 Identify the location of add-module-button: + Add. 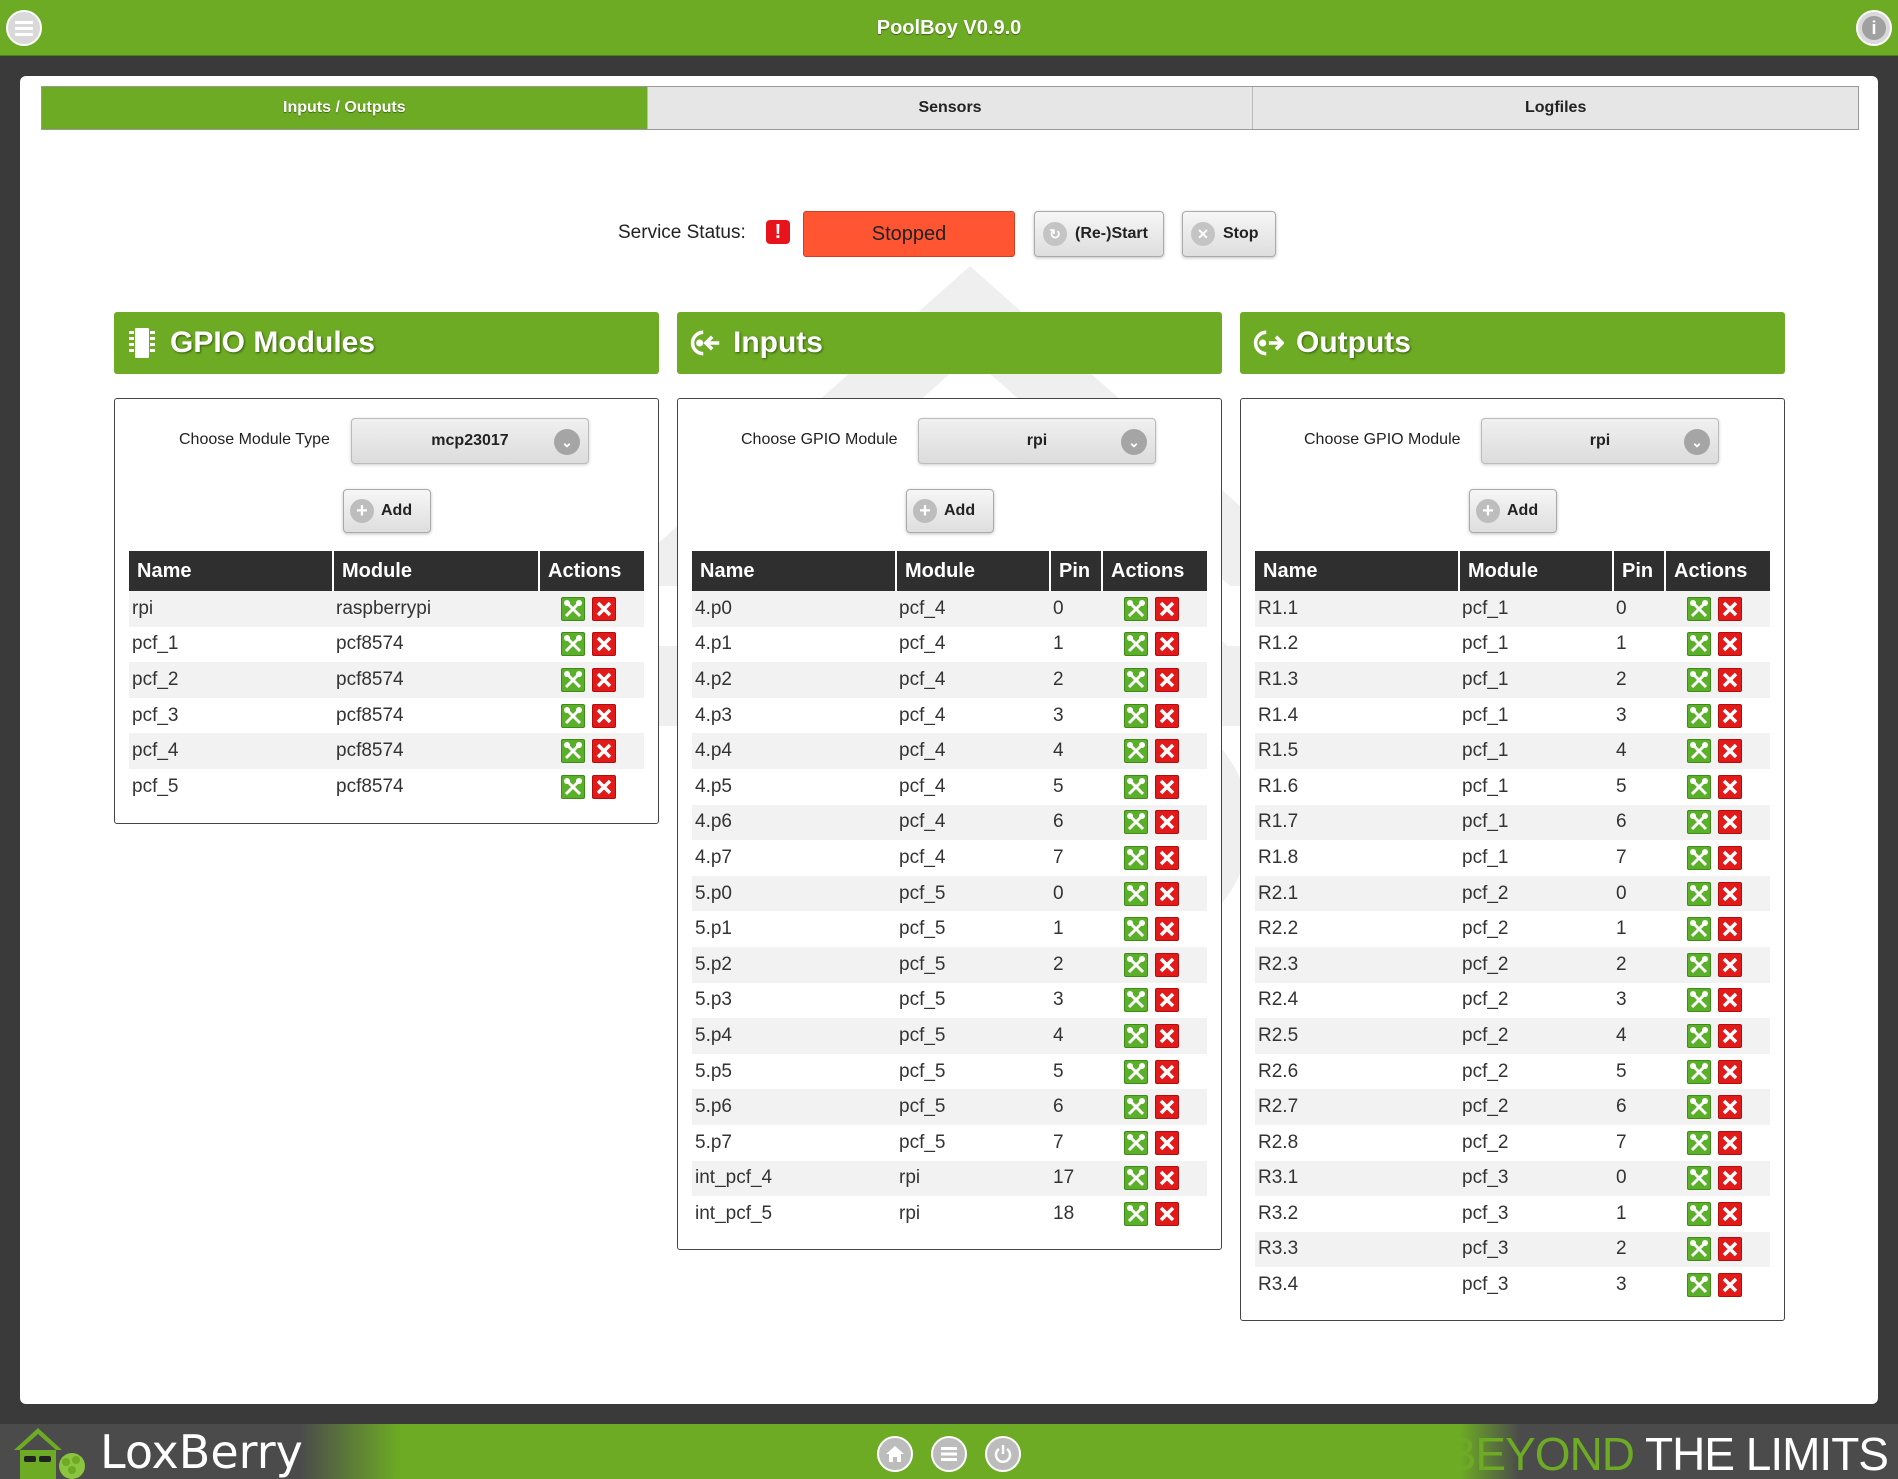
(387, 511).